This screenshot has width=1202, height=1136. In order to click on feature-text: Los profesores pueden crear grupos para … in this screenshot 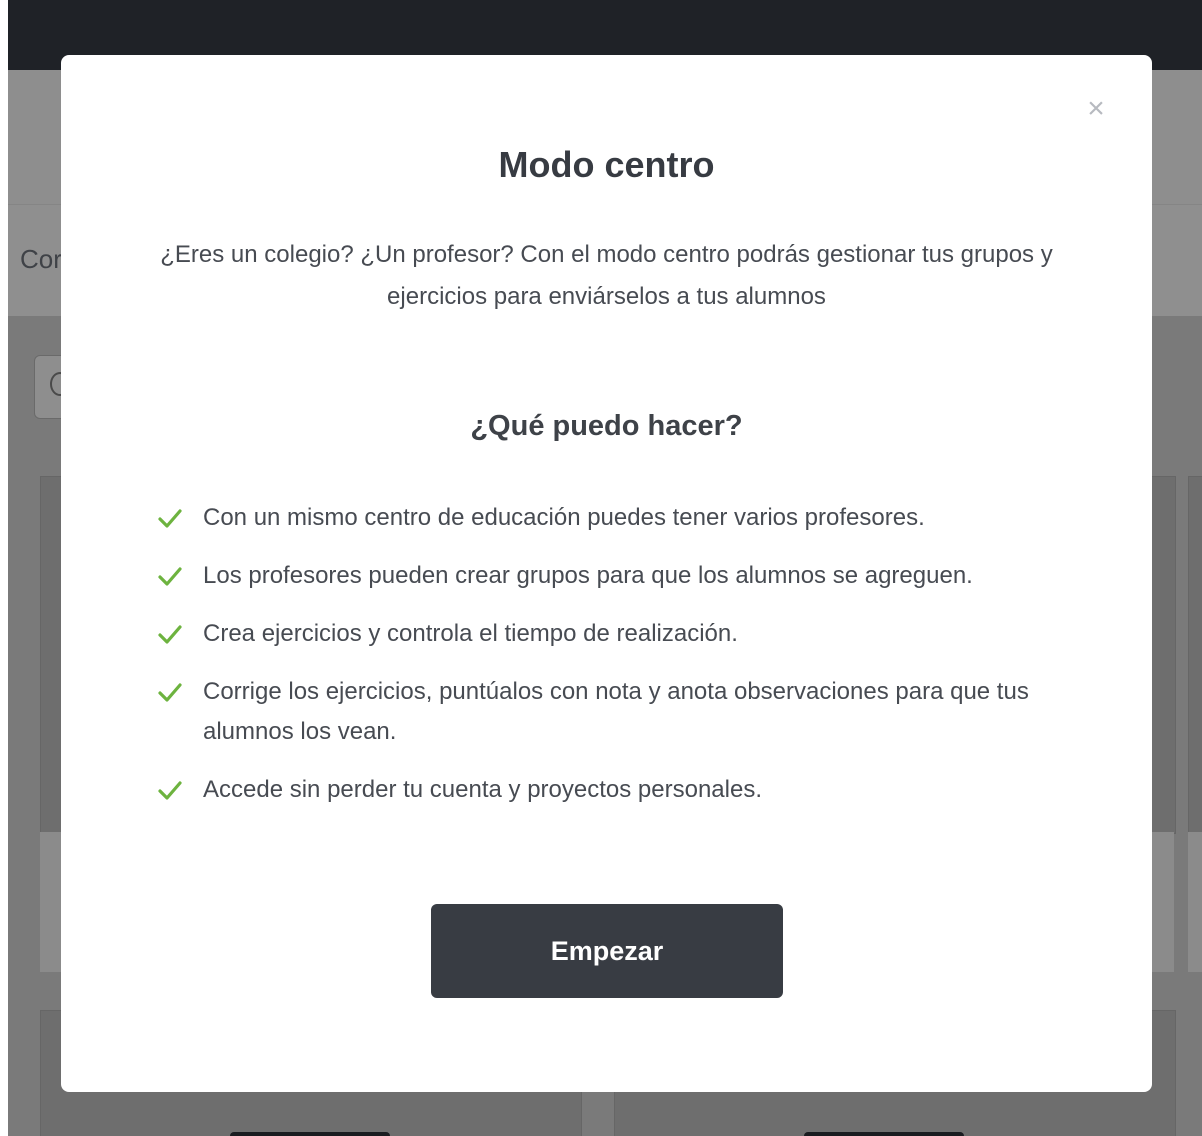, I will do `click(588, 575)`.